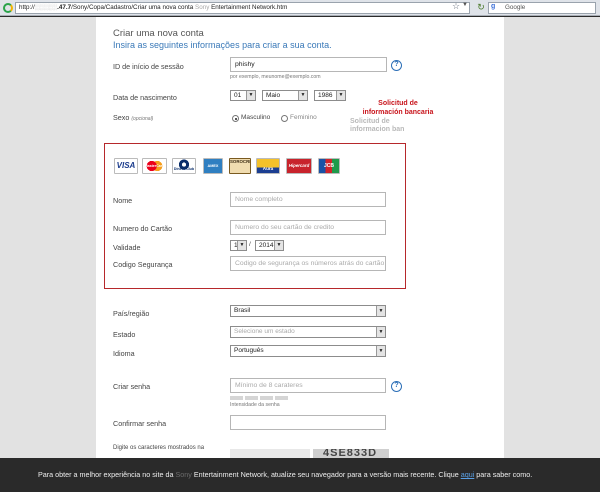  What do you see at coordinates (142, 119) in the screenshot?
I see `gender-optional-tag: (opcional)` at bounding box center [142, 119].